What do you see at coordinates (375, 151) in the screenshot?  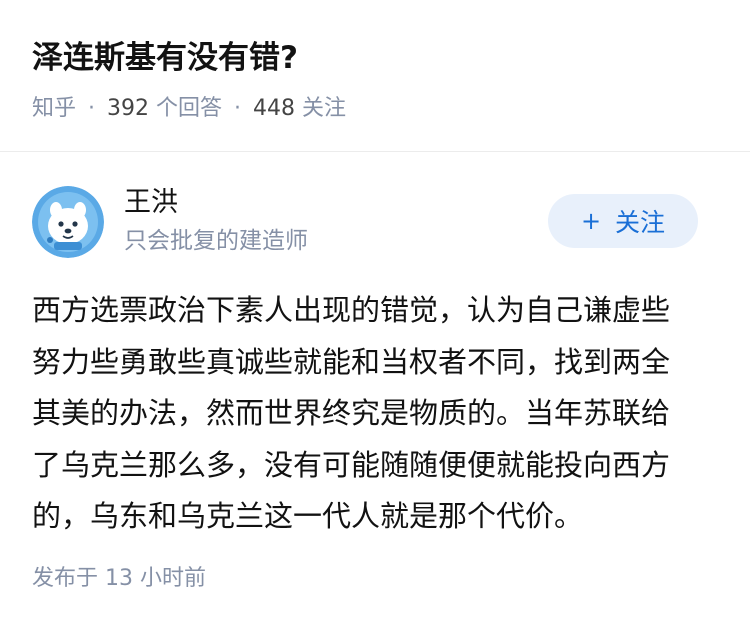 I see `divider` at bounding box center [375, 151].